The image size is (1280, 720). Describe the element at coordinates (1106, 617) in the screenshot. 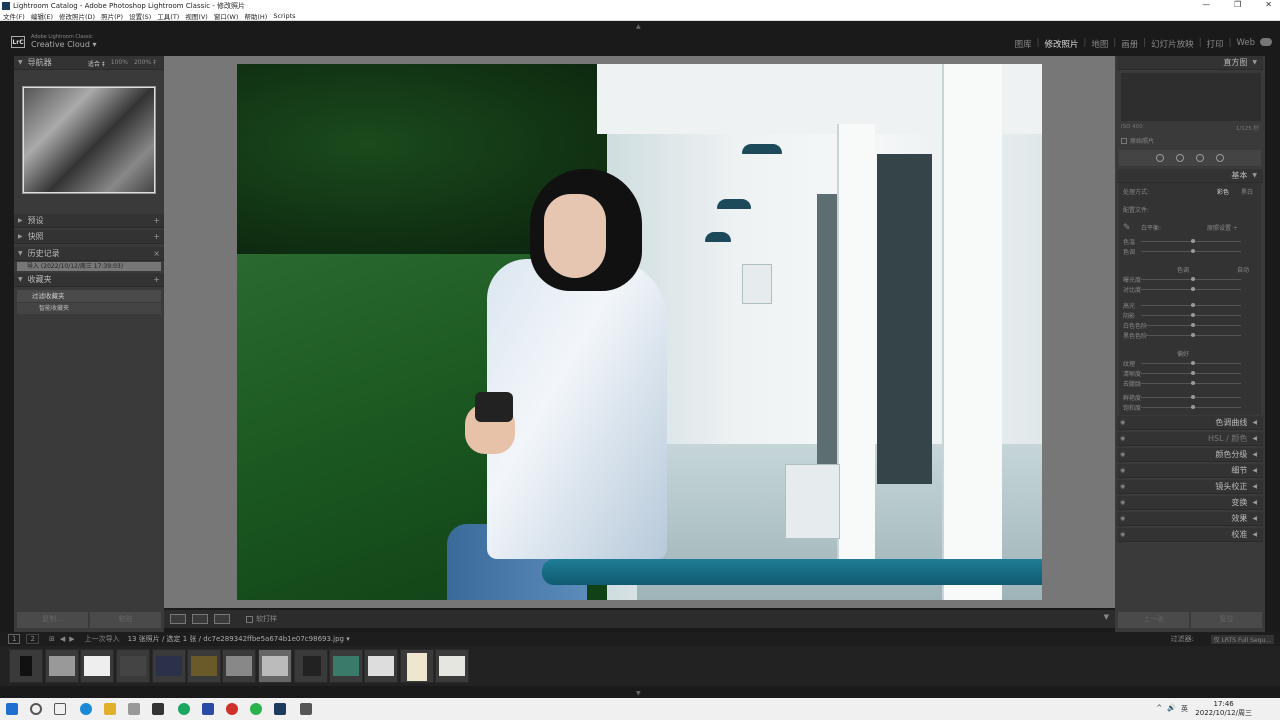

I see `toolbar-menu-icon: ▼` at that location.